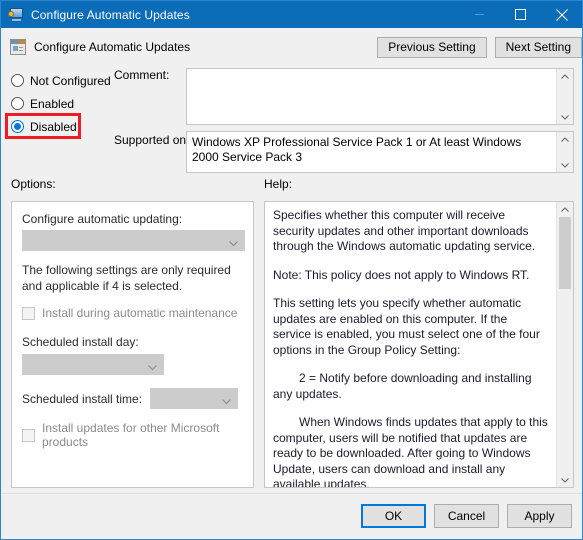 Image resolution: width=583 pixels, height=540 pixels. I want to click on radio-enabled: Enabled, so click(63, 103).